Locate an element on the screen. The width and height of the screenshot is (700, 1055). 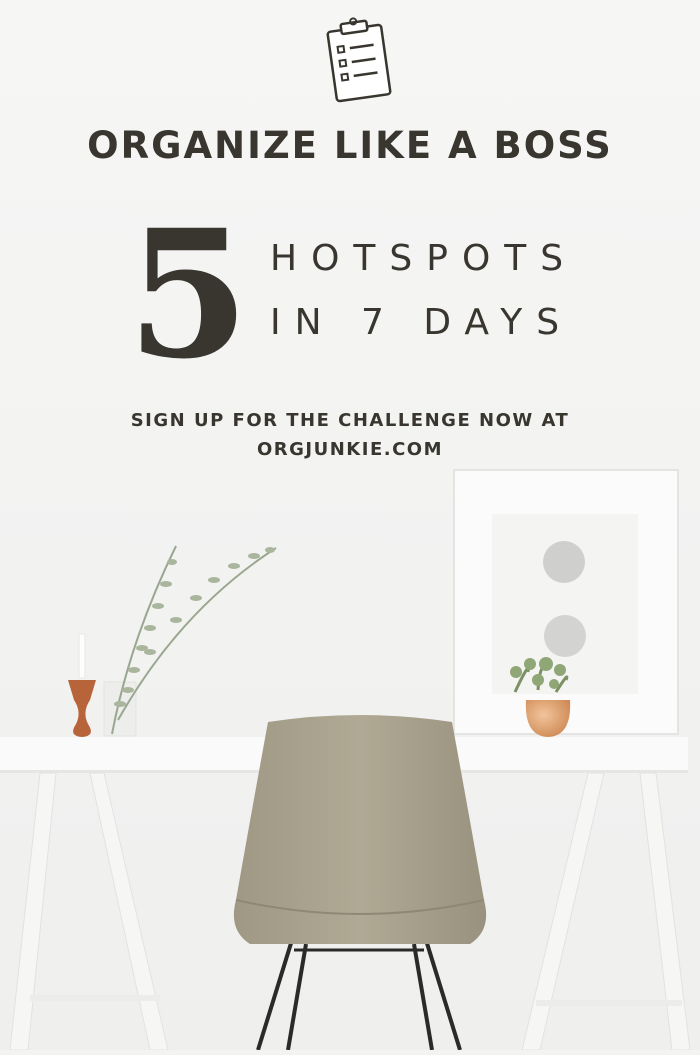
framed-art is located at coordinates (566, 602).